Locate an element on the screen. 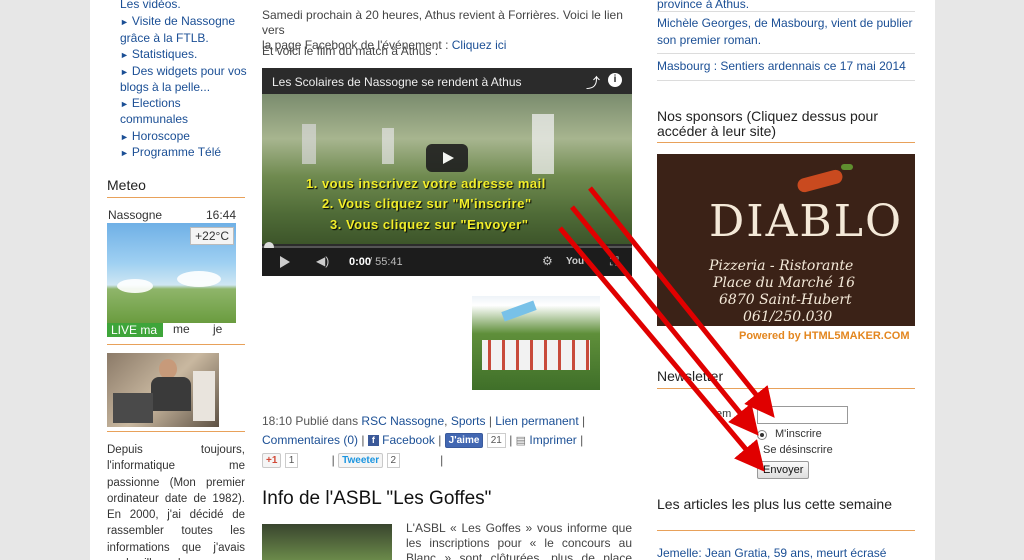  sponsors-rule is located at coordinates (786, 142).